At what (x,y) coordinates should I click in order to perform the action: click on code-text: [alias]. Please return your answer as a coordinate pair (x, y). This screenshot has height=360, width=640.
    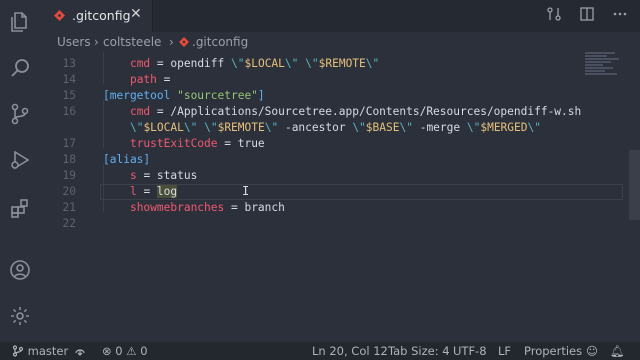
    Looking at the image, I should click on (126, 160).